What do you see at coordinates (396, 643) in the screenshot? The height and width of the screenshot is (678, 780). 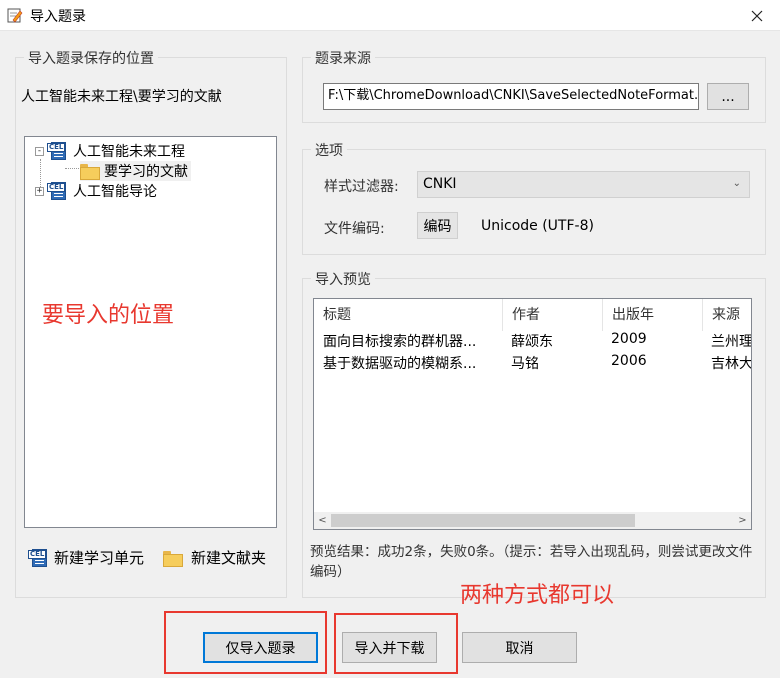 I see `highlight-box-import-download` at bounding box center [396, 643].